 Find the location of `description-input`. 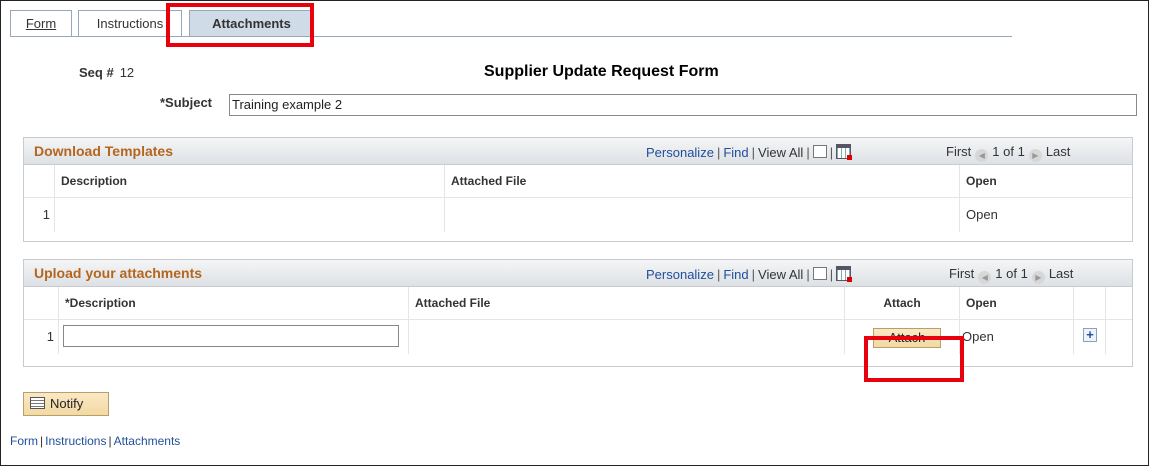

description-input is located at coordinates (231, 336).